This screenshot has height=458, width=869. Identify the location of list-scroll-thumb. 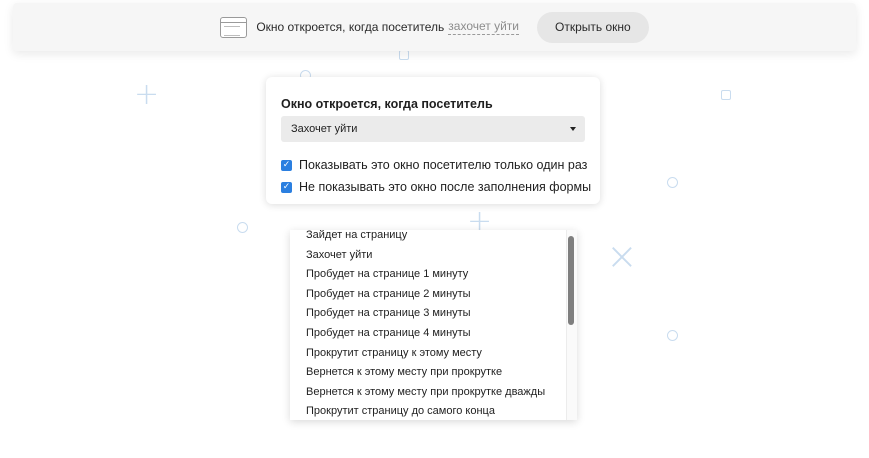
(571, 280).